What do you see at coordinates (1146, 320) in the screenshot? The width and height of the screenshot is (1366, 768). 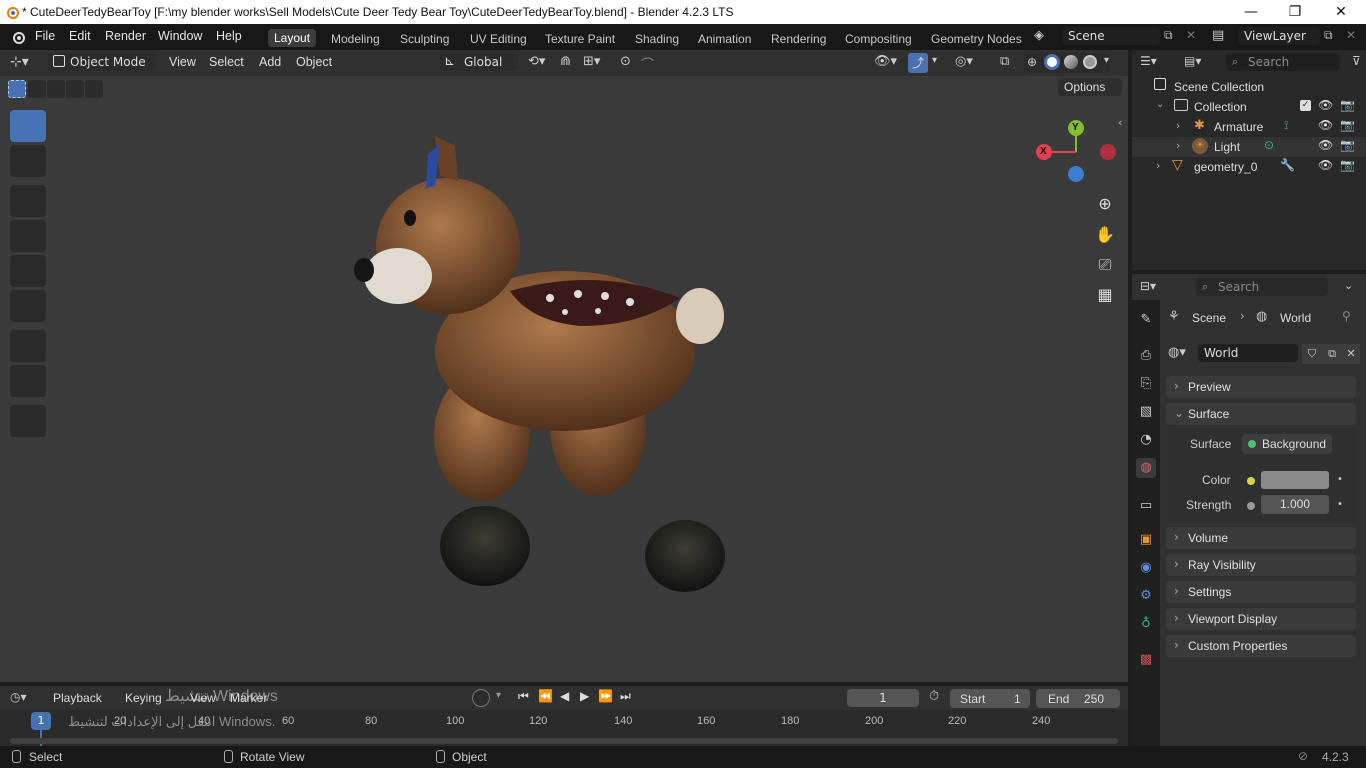 I see `tool-tab-icon: ✎` at bounding box center [1146, 320].